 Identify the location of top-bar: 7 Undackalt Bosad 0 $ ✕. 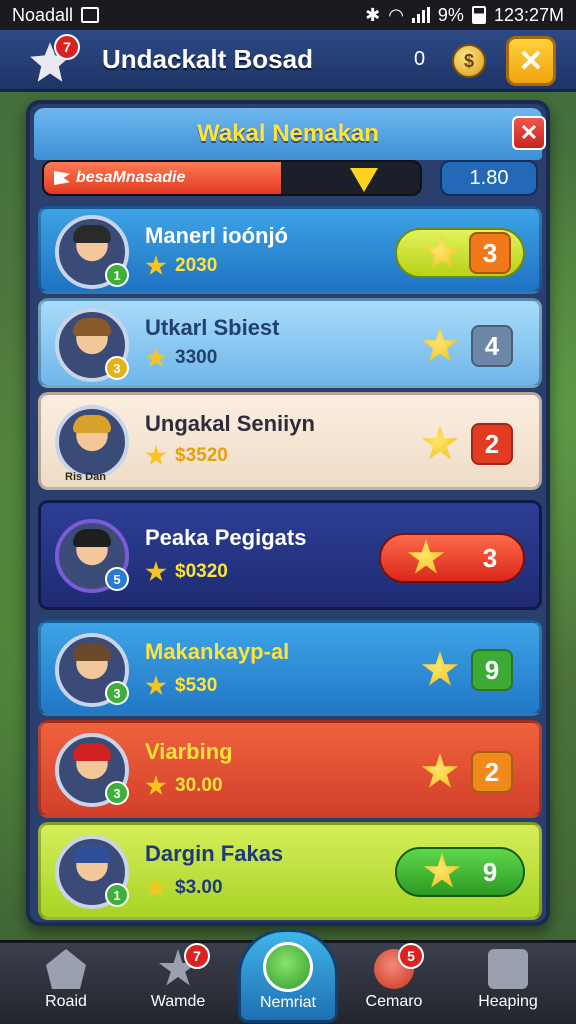
(288, 61).